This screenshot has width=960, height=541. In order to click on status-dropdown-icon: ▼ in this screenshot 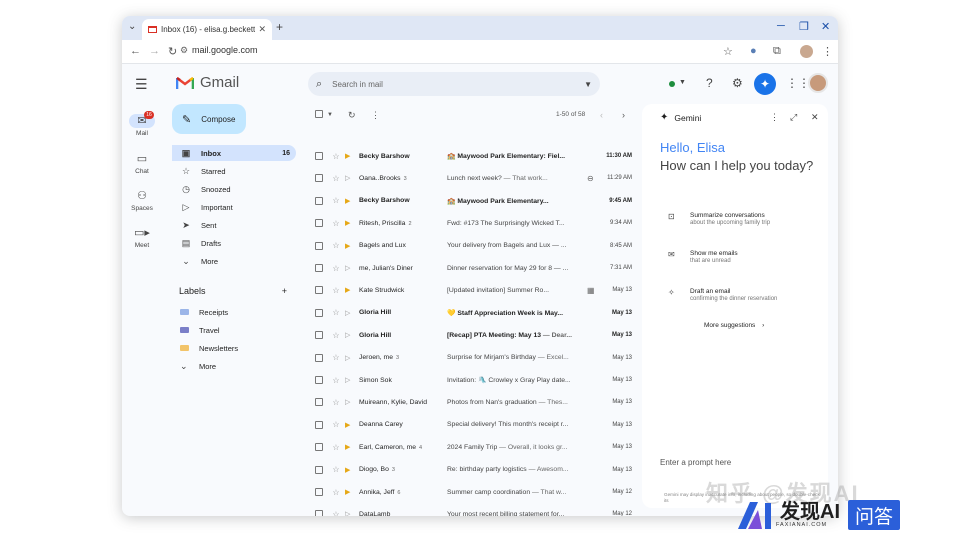, I will do `click(682, 82)`.